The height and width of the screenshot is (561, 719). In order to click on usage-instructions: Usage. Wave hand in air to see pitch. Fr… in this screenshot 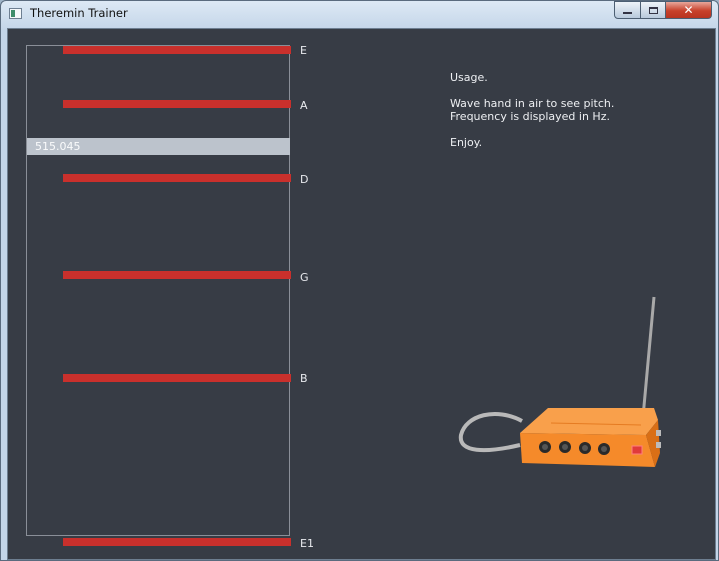, I will do `click(532, 110)`.